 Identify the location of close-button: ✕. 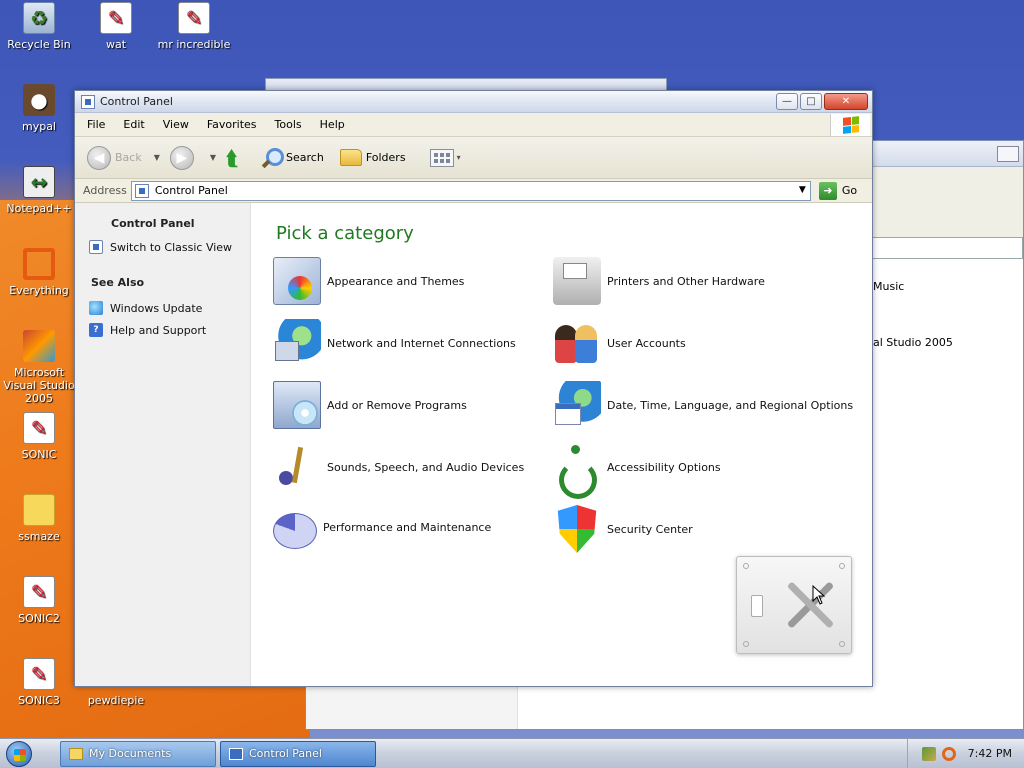
(846, 101).